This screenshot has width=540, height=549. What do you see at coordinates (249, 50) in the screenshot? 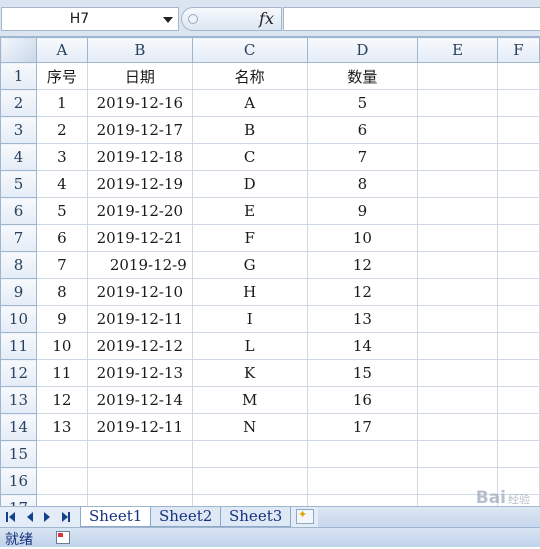
I see `column-header-c: C` at bounding box center [249, 50].